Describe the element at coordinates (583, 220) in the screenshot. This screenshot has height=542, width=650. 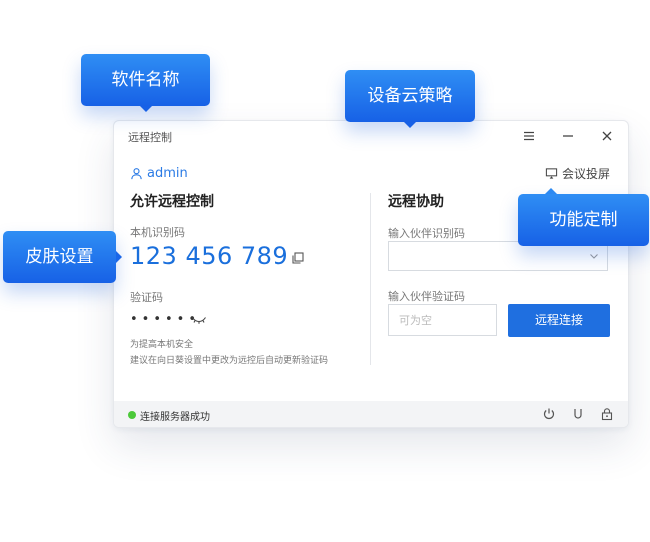
I see `callout-feature-customization-text: 功能定制` at that location.